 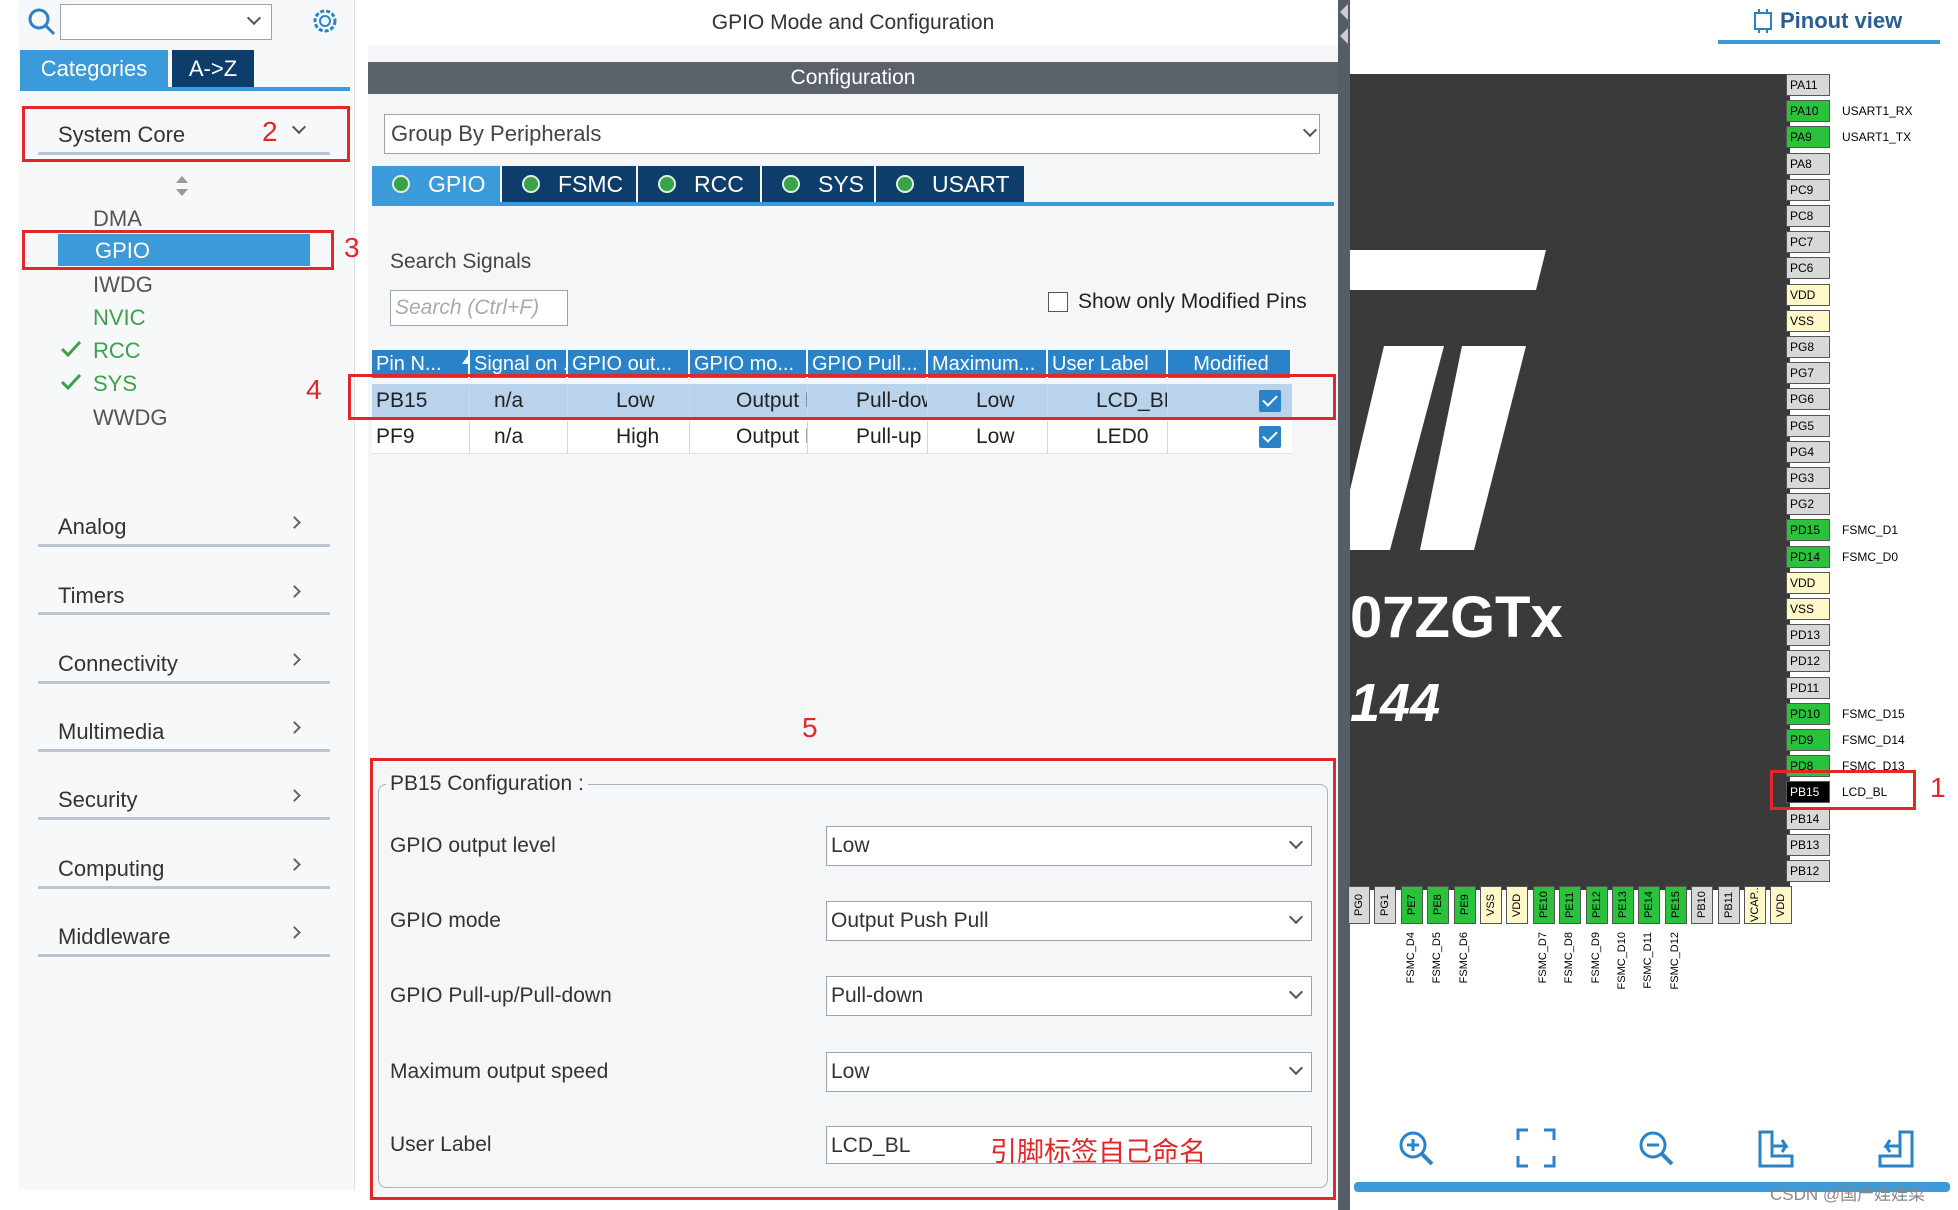 I want to click on pin-pd10: PD10, so click(x=1808, y=713).